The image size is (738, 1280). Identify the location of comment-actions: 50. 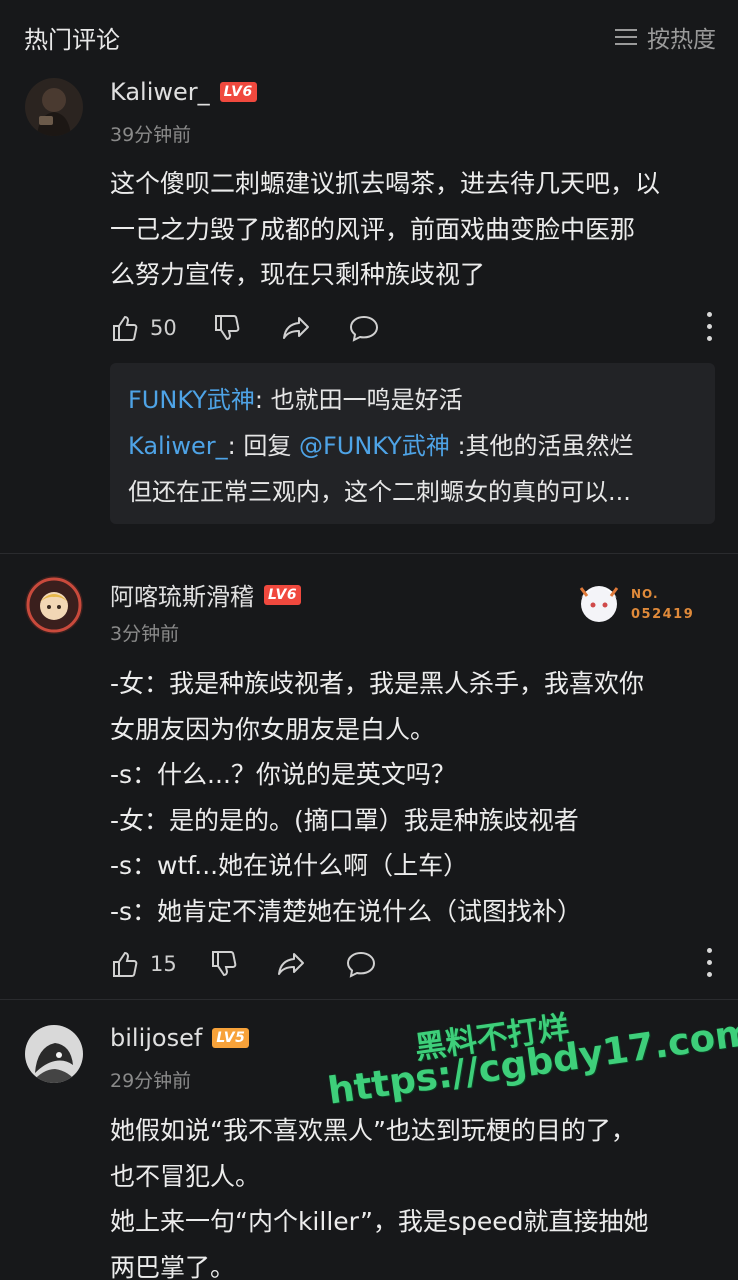
(412, 328).